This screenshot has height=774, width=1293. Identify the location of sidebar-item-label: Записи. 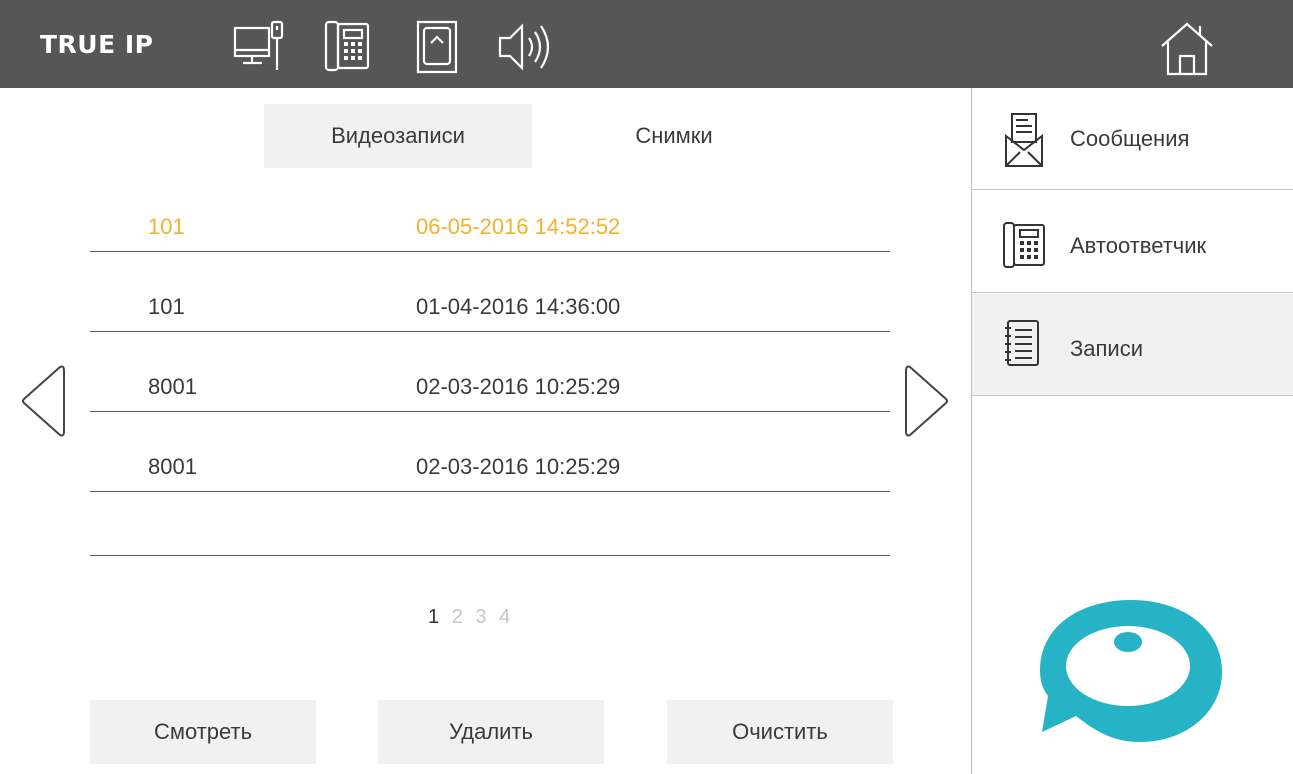
(1107, 348).